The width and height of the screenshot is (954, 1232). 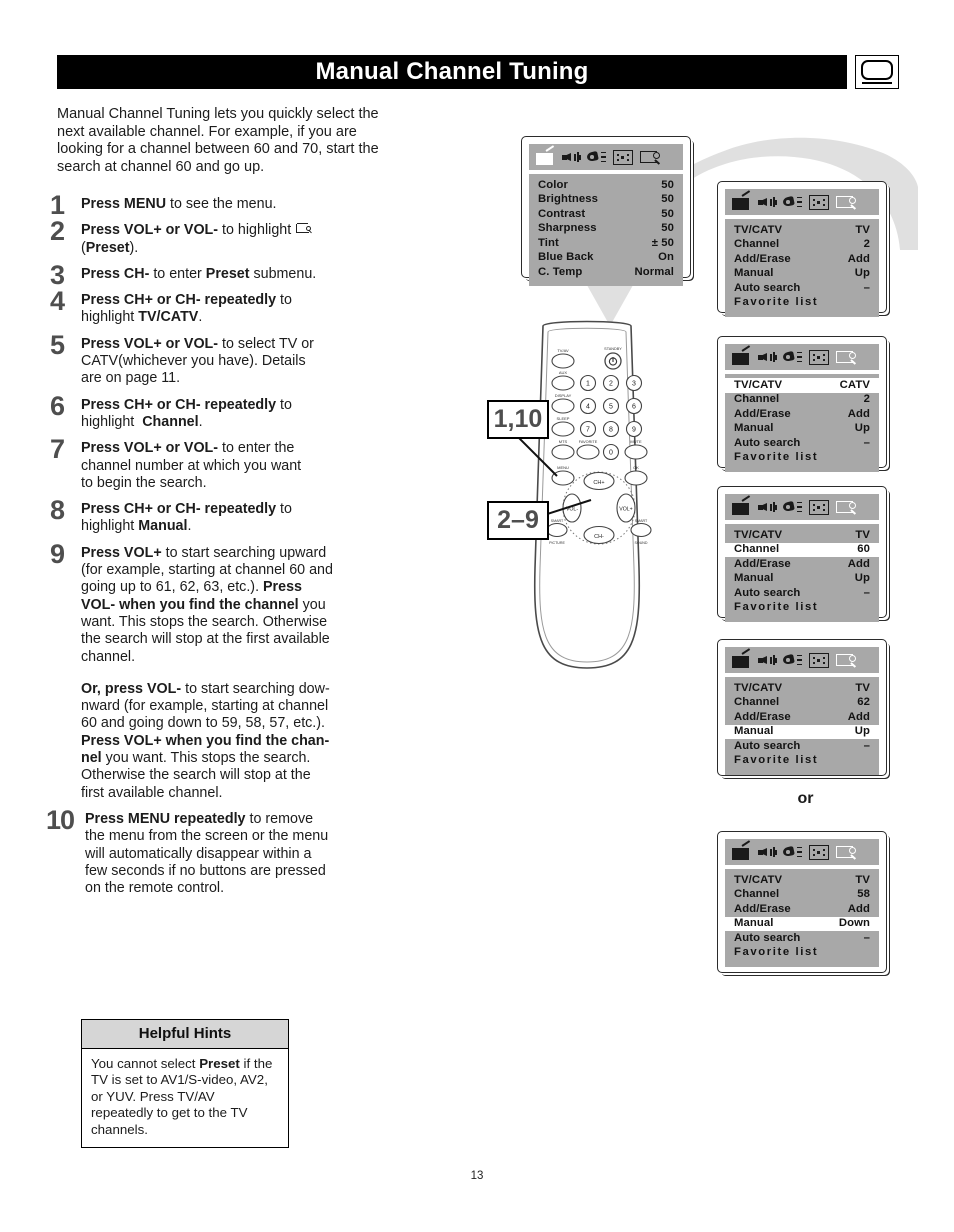 What do you see at coordinates (776, 457) in the screenshot?
I see `osd-row-label: Favorite list` at bounding box center [776, 457].